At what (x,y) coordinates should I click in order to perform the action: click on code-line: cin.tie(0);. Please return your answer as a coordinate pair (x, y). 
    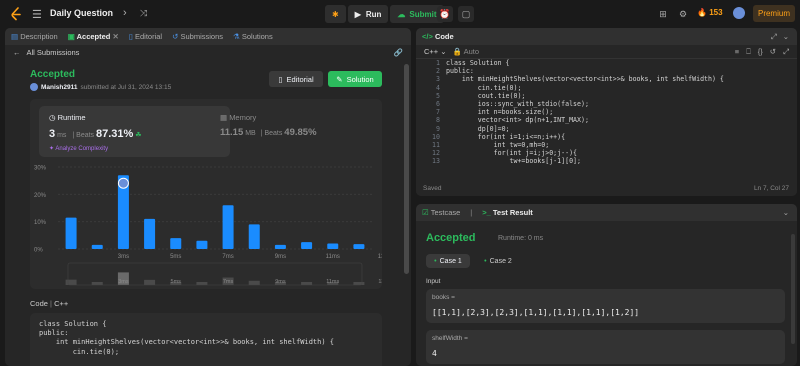
    Looking at the image, I should click on (484, 87).